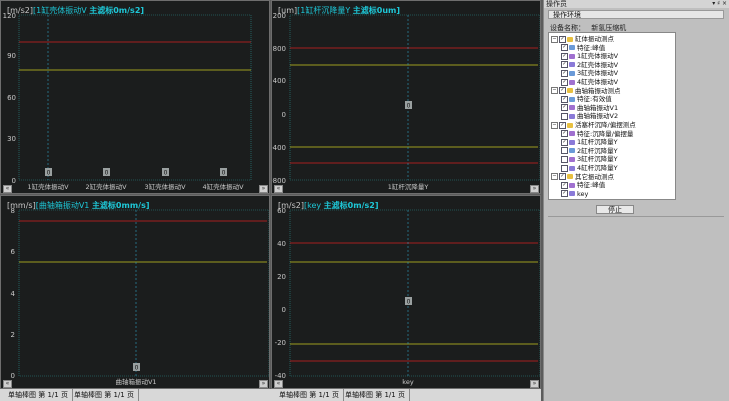 This screenshot has width=729, height=401. I want to click on y-tick: -800, so click(279, 181).